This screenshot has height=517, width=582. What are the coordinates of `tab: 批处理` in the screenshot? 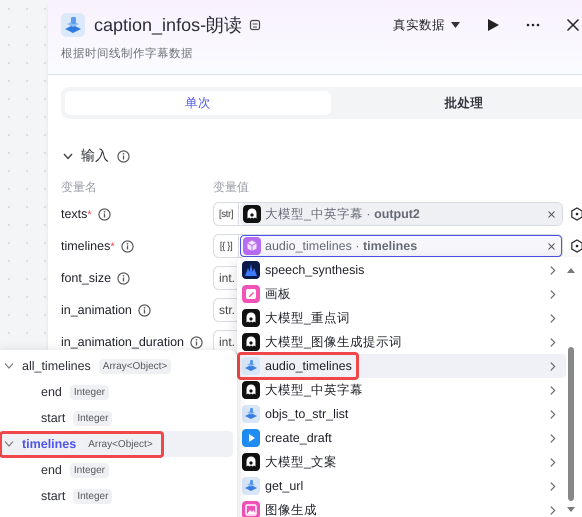 It's located at (456, 103).